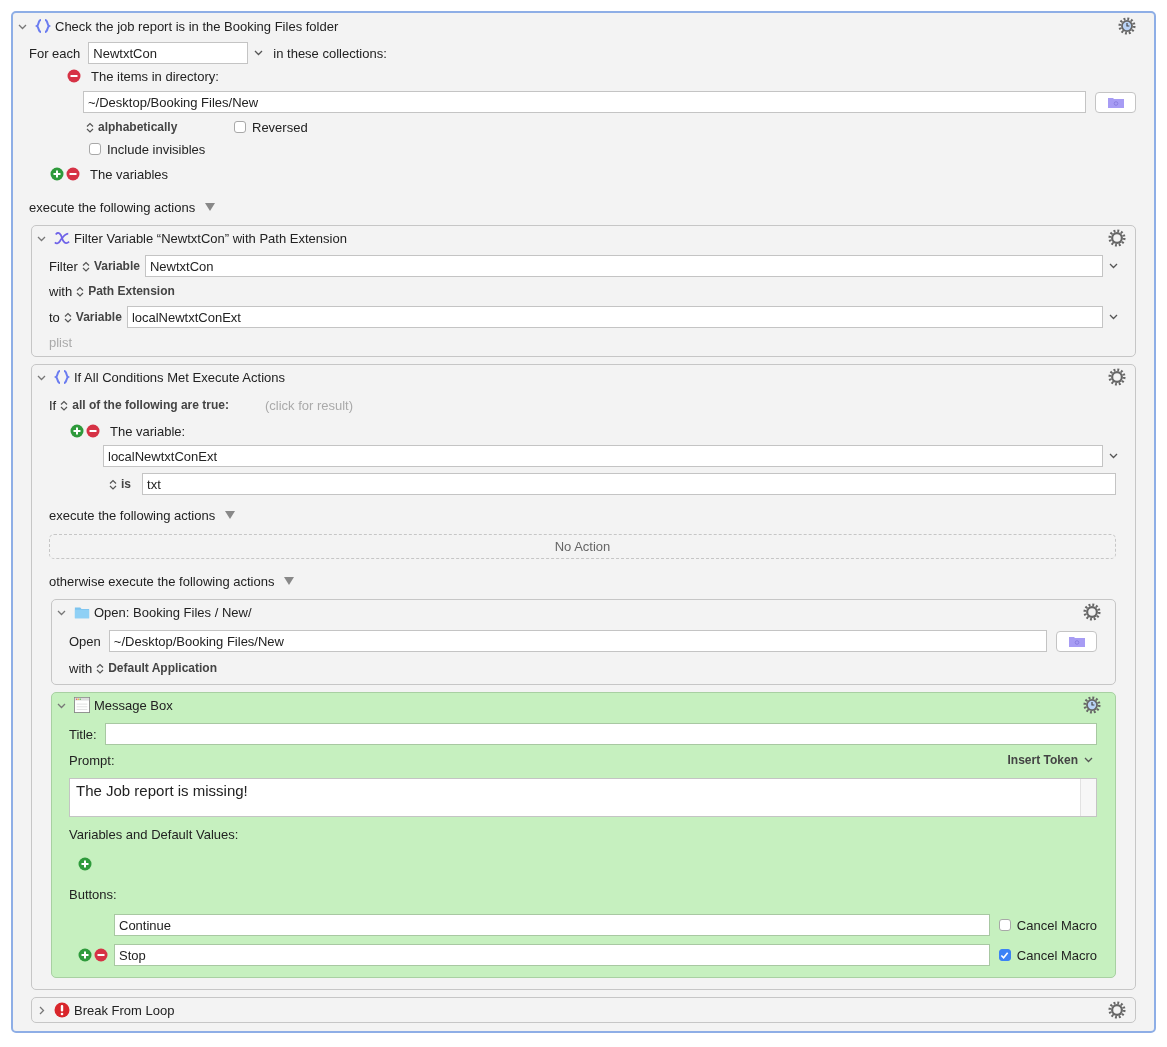  I want to click on insert-token-button: Insert Token, so click(1042, 760).